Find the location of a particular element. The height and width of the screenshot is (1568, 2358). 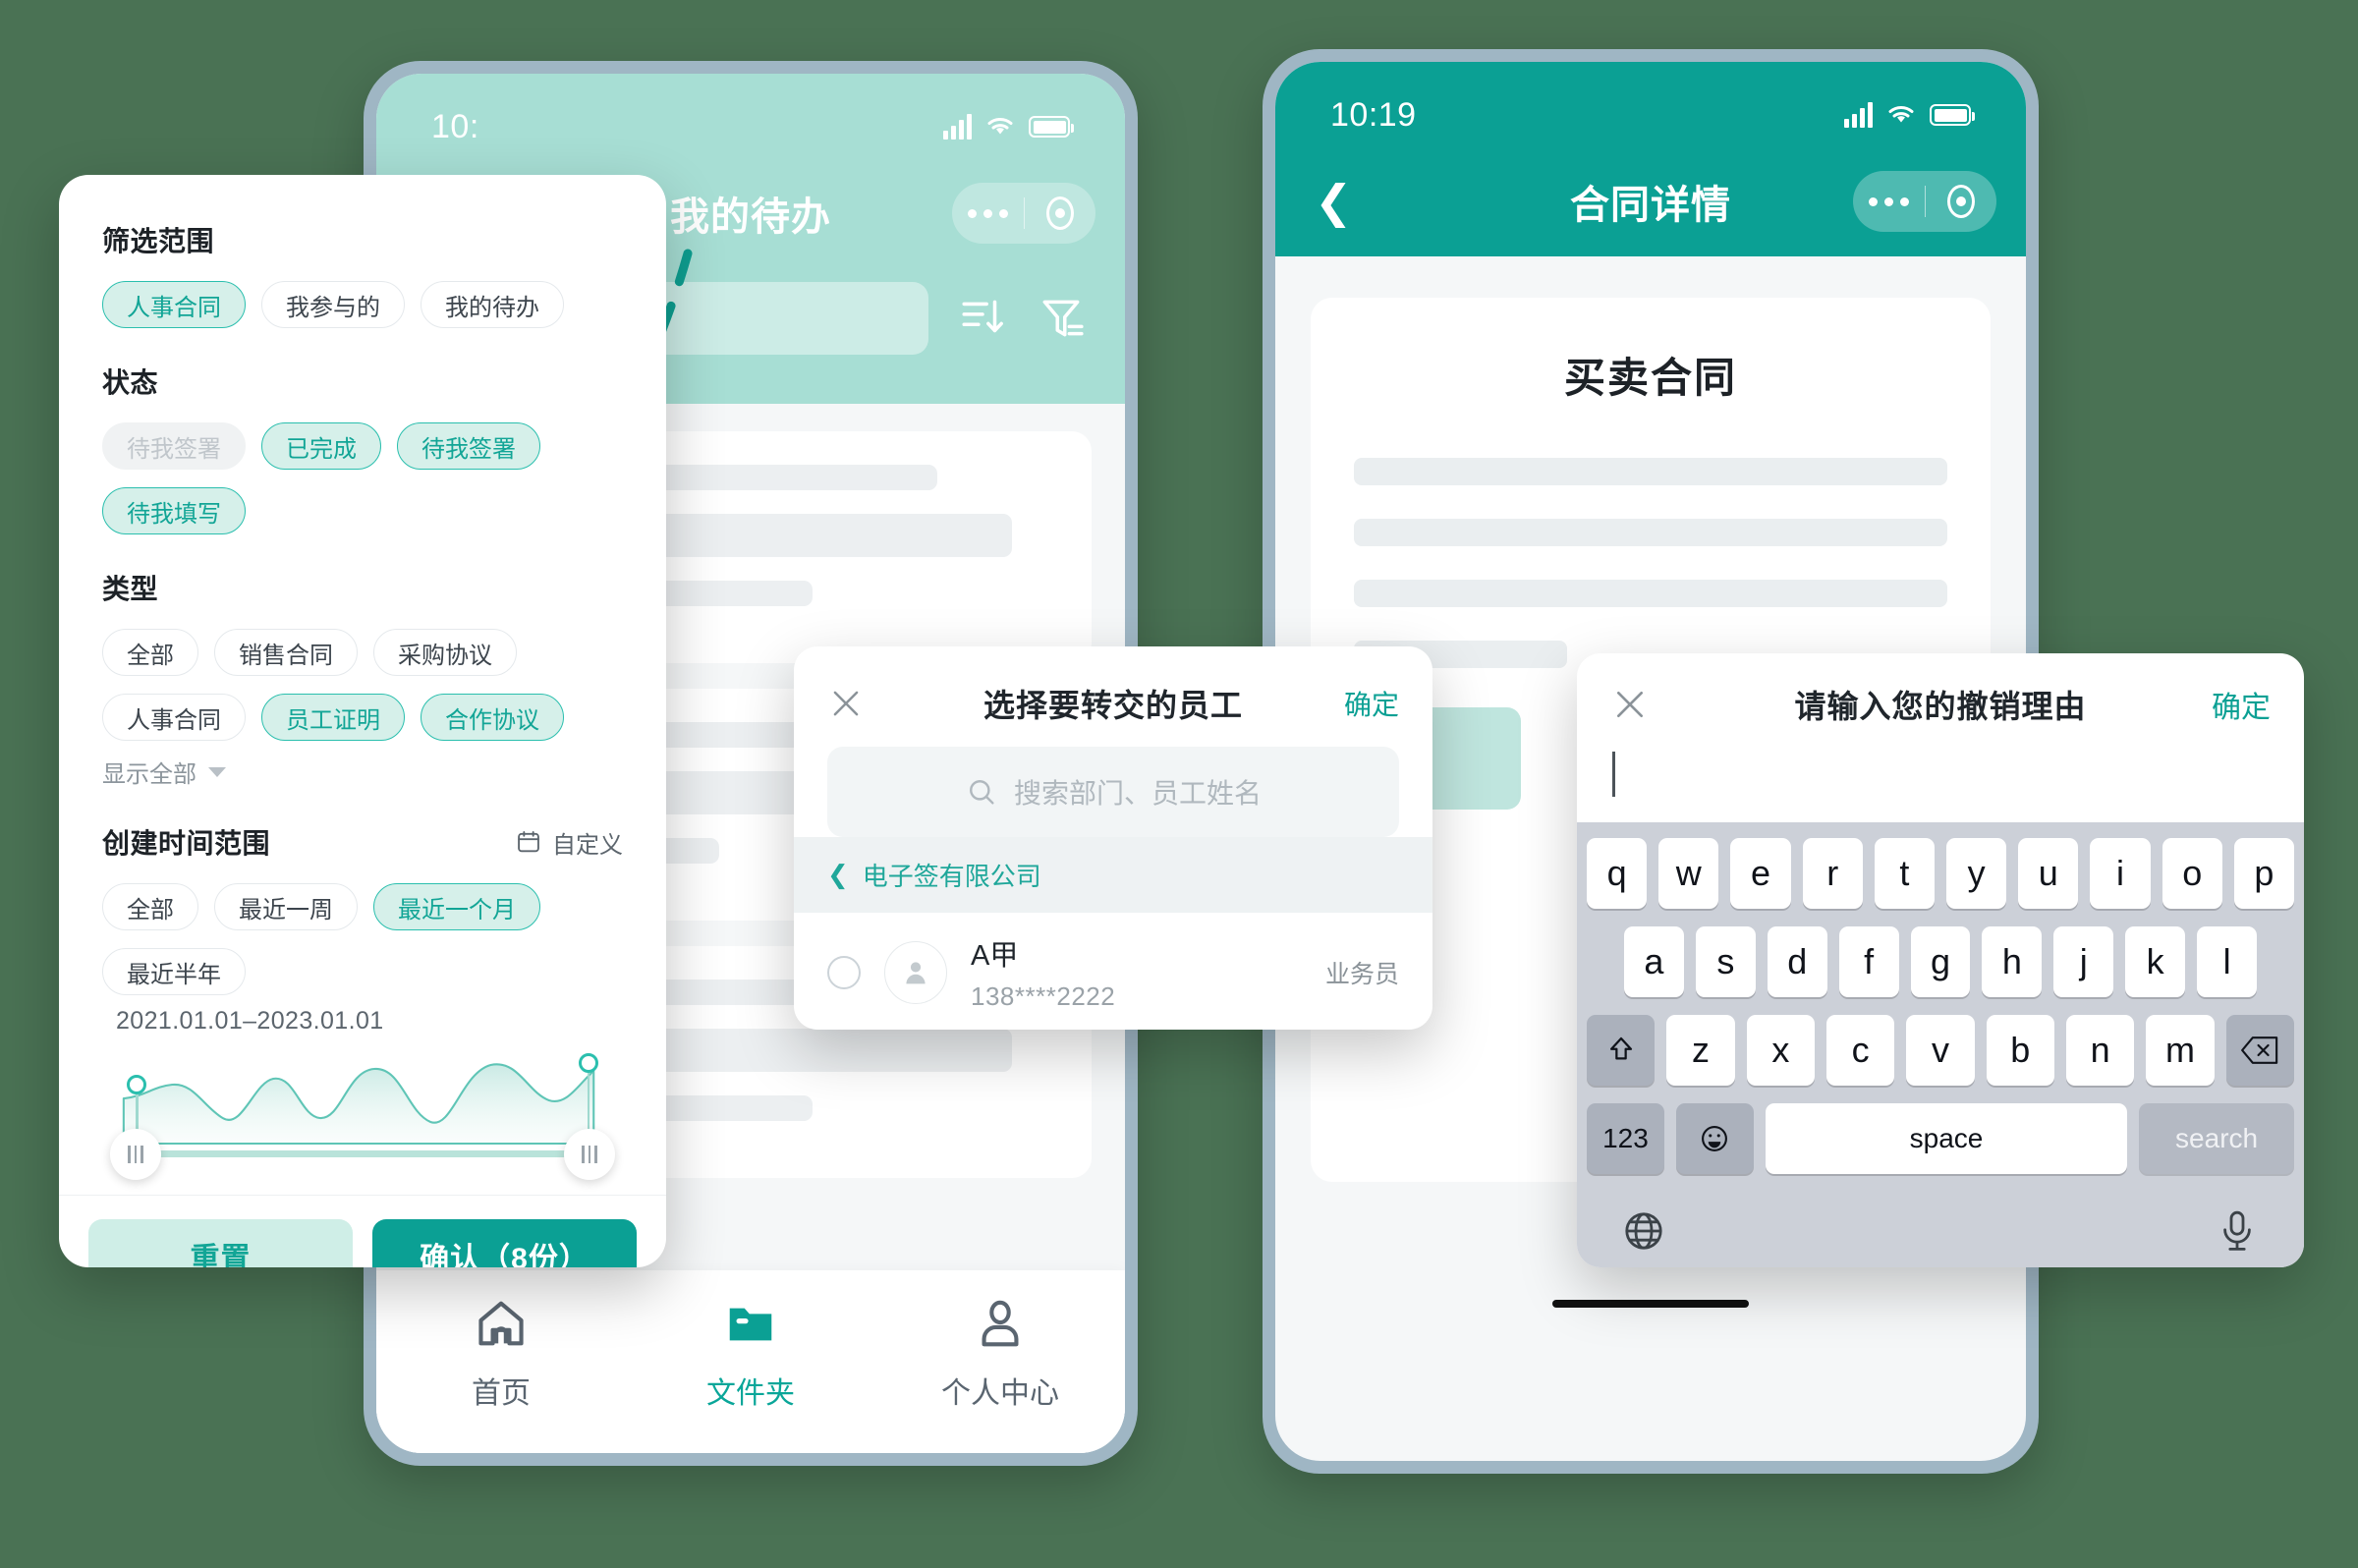

shift-arrow-icon is located at coordinates (1621, 1050).